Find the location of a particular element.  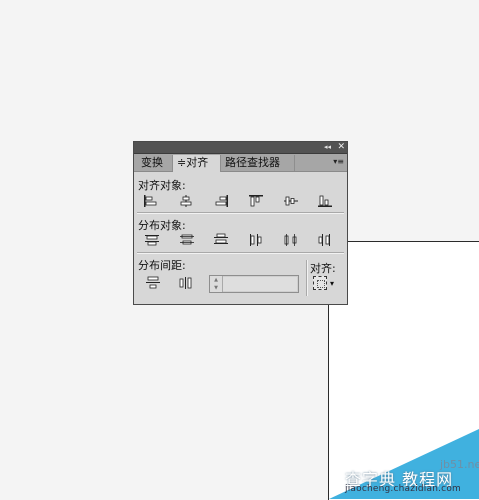

distribute-bottom-icon is located at coordinates (221, 238).